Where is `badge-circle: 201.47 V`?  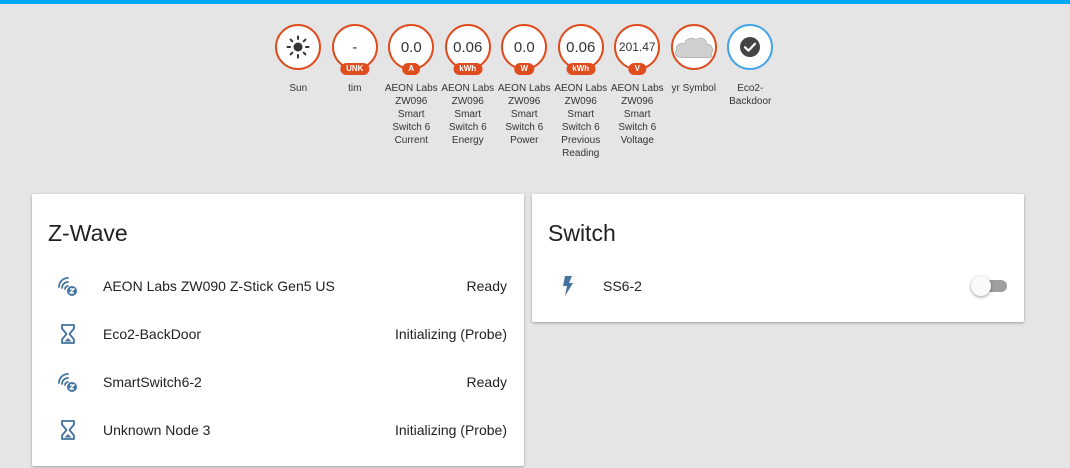 badge-circle: 201.47 V is located at coordinates (637, 49).